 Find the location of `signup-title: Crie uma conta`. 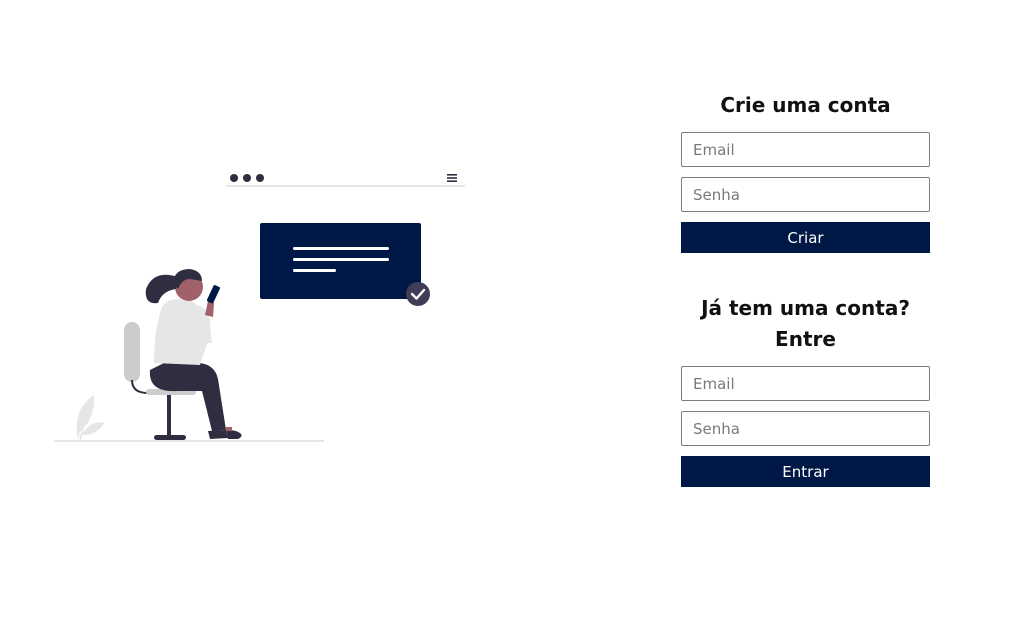

signup-title: Crie uma conta is located at coordinates (805, 105).